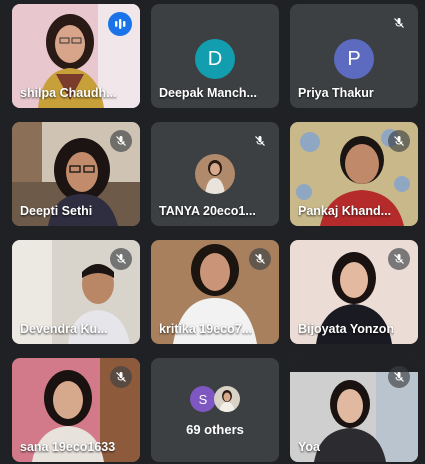 The width and height of the screenshot is (425, 464). What do you see at coordinates (68, 447) in the screenshot?
I see `participant-name: sana 19eco1633` at bounding box center [68, 447].